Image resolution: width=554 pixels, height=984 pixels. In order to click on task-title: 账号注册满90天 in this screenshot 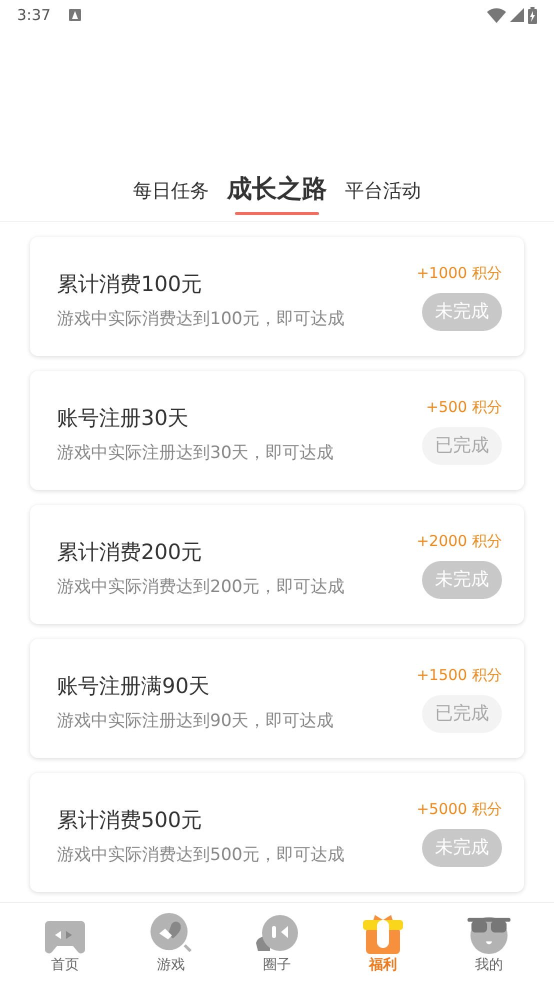, I will do `click(134, 686)`.